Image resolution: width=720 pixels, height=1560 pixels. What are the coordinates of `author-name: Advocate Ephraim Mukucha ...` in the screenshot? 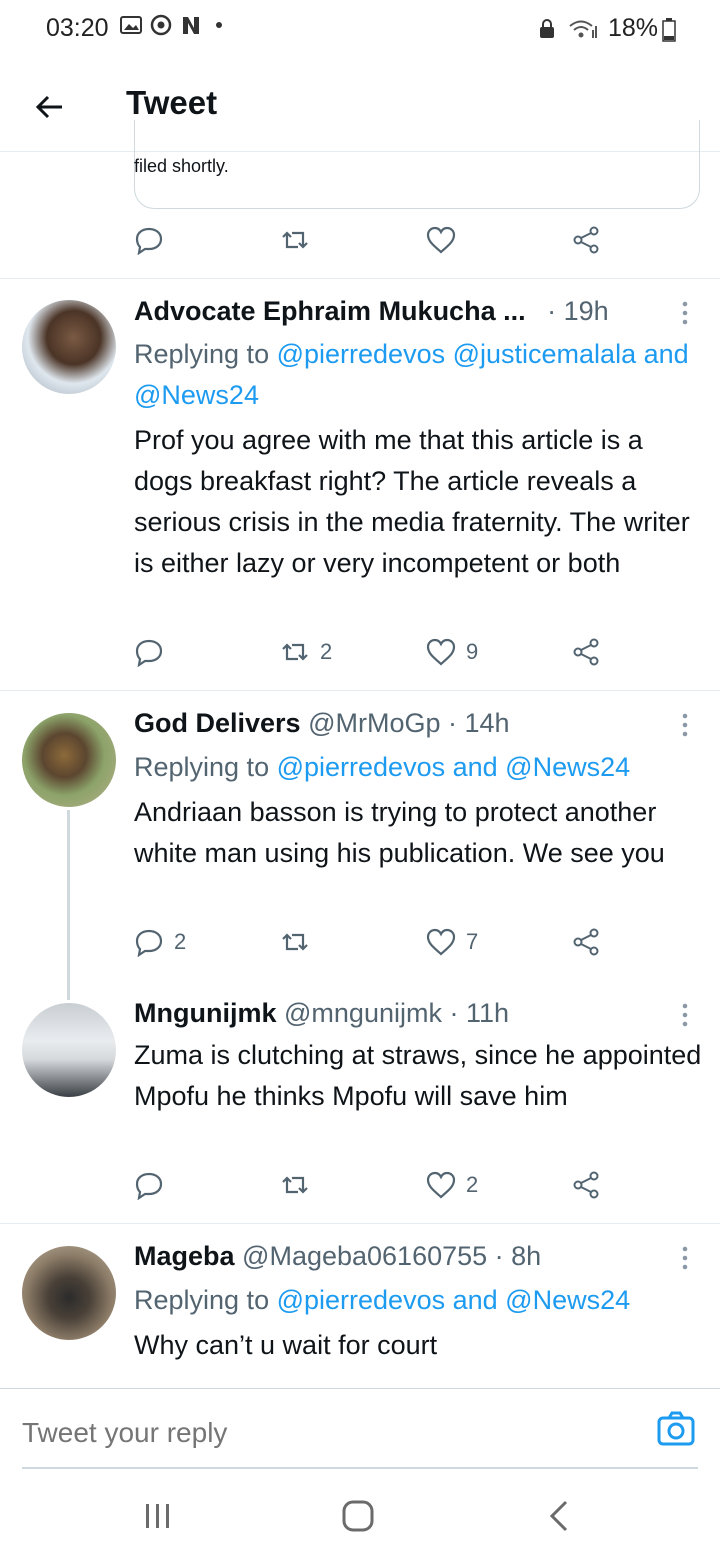 It's located at (330, 311).